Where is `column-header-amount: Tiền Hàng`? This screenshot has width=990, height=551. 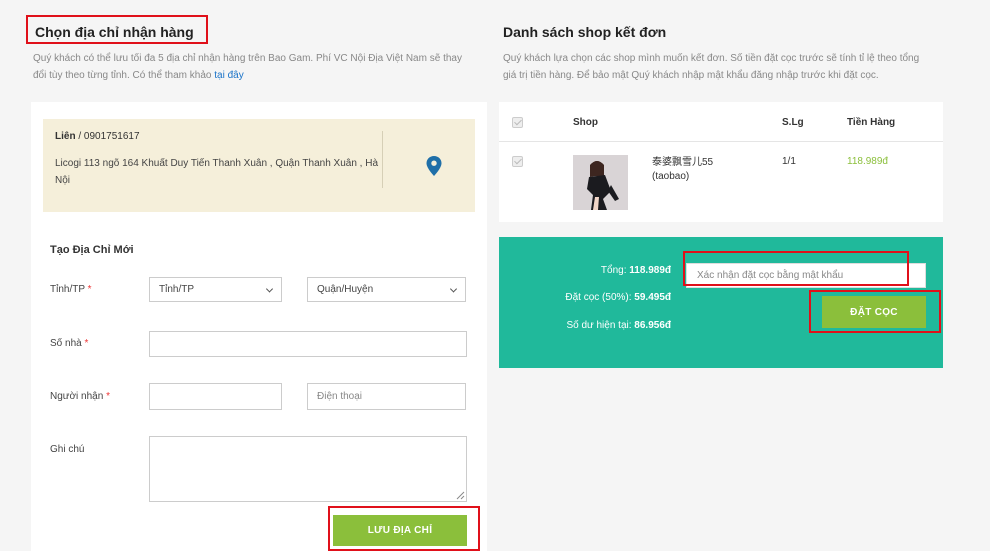 column-header-amount: Tiền Hàng is located at coordinates (871, 122).